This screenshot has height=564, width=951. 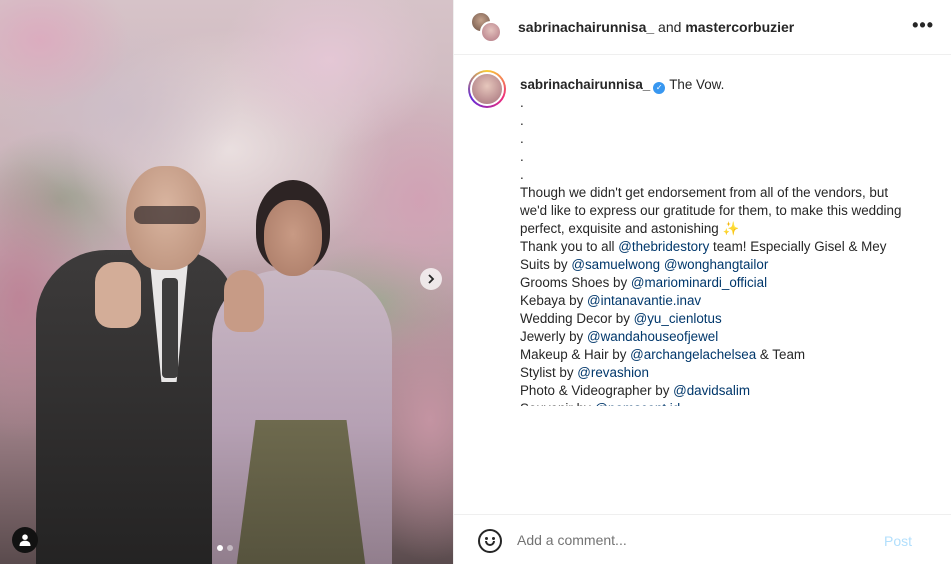 I want to click on mention-link: @revashion, so click(x=613, y=372).